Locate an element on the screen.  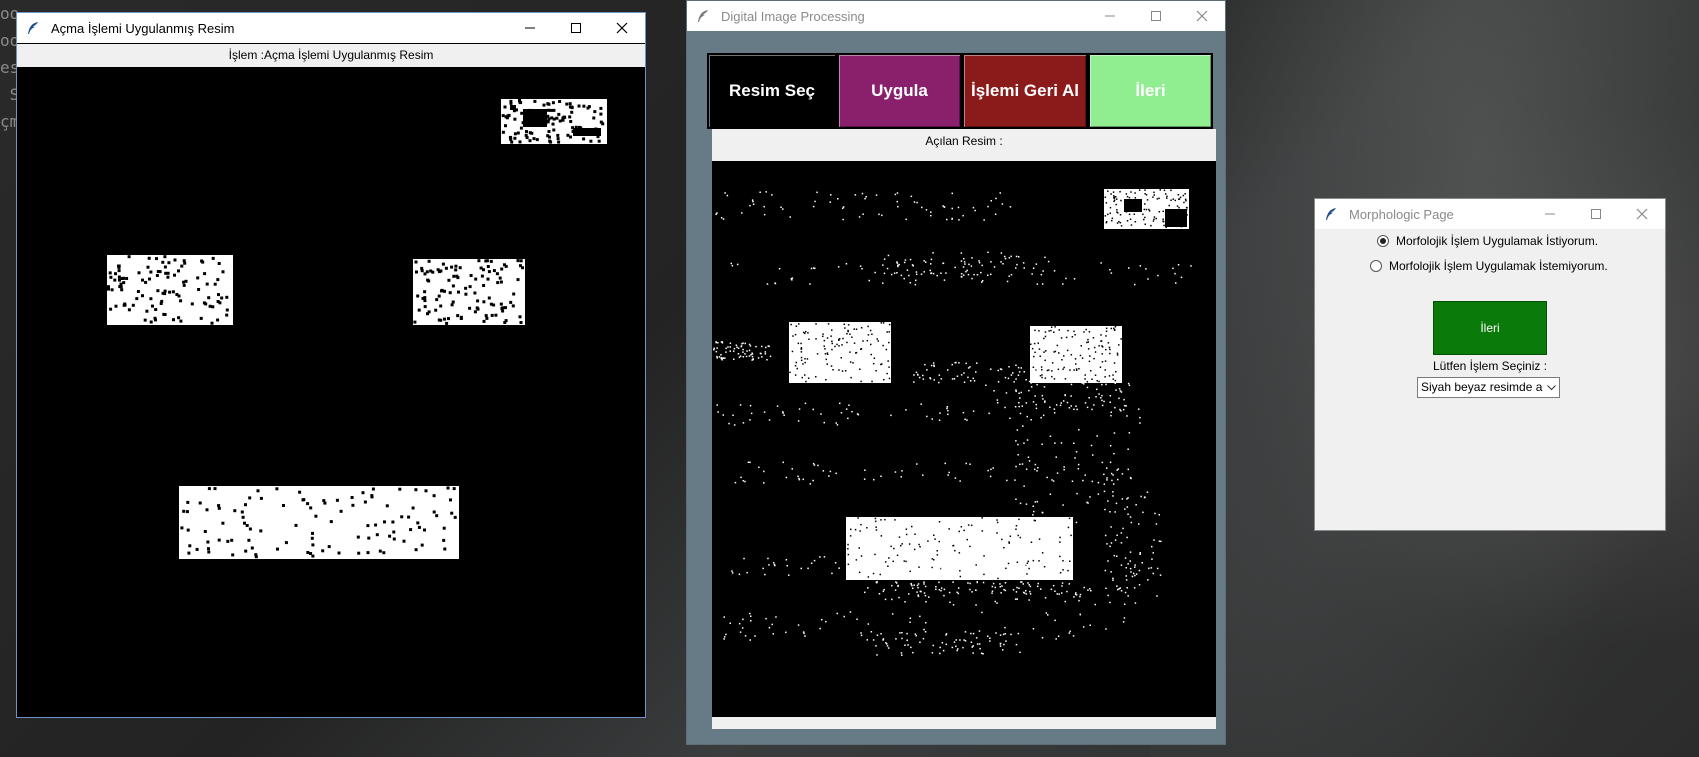
titlebar: Morphologic Page is located at coordinates (1490, 214).